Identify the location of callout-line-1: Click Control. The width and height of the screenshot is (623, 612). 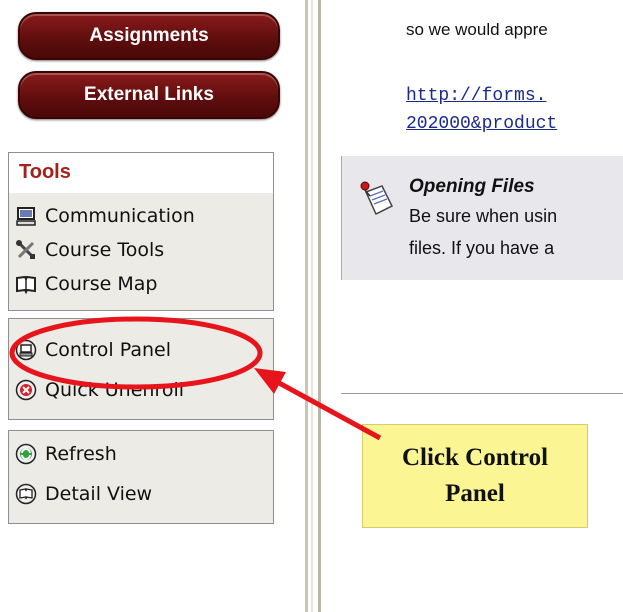
(475, 457).